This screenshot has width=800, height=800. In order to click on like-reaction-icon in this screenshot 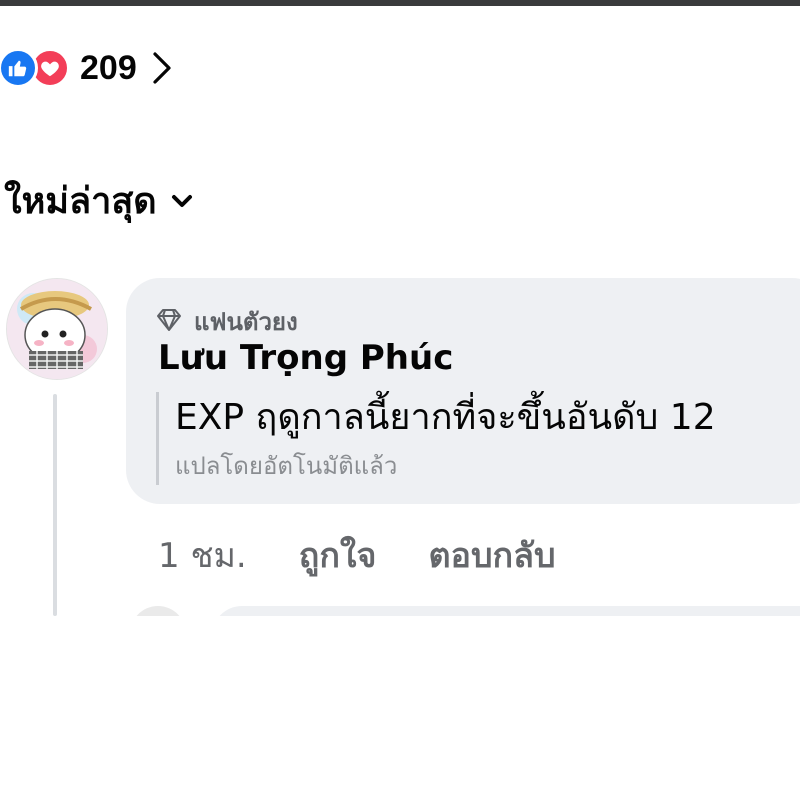, I will do `click(19, 68)`.